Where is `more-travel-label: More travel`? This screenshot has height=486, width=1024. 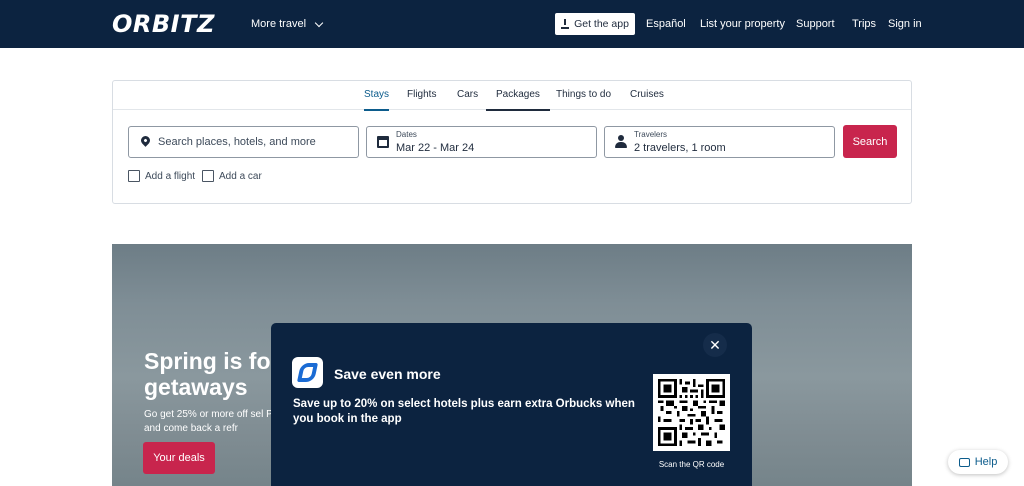 more-travel-label: More travel is located at coordinates (279, 24).